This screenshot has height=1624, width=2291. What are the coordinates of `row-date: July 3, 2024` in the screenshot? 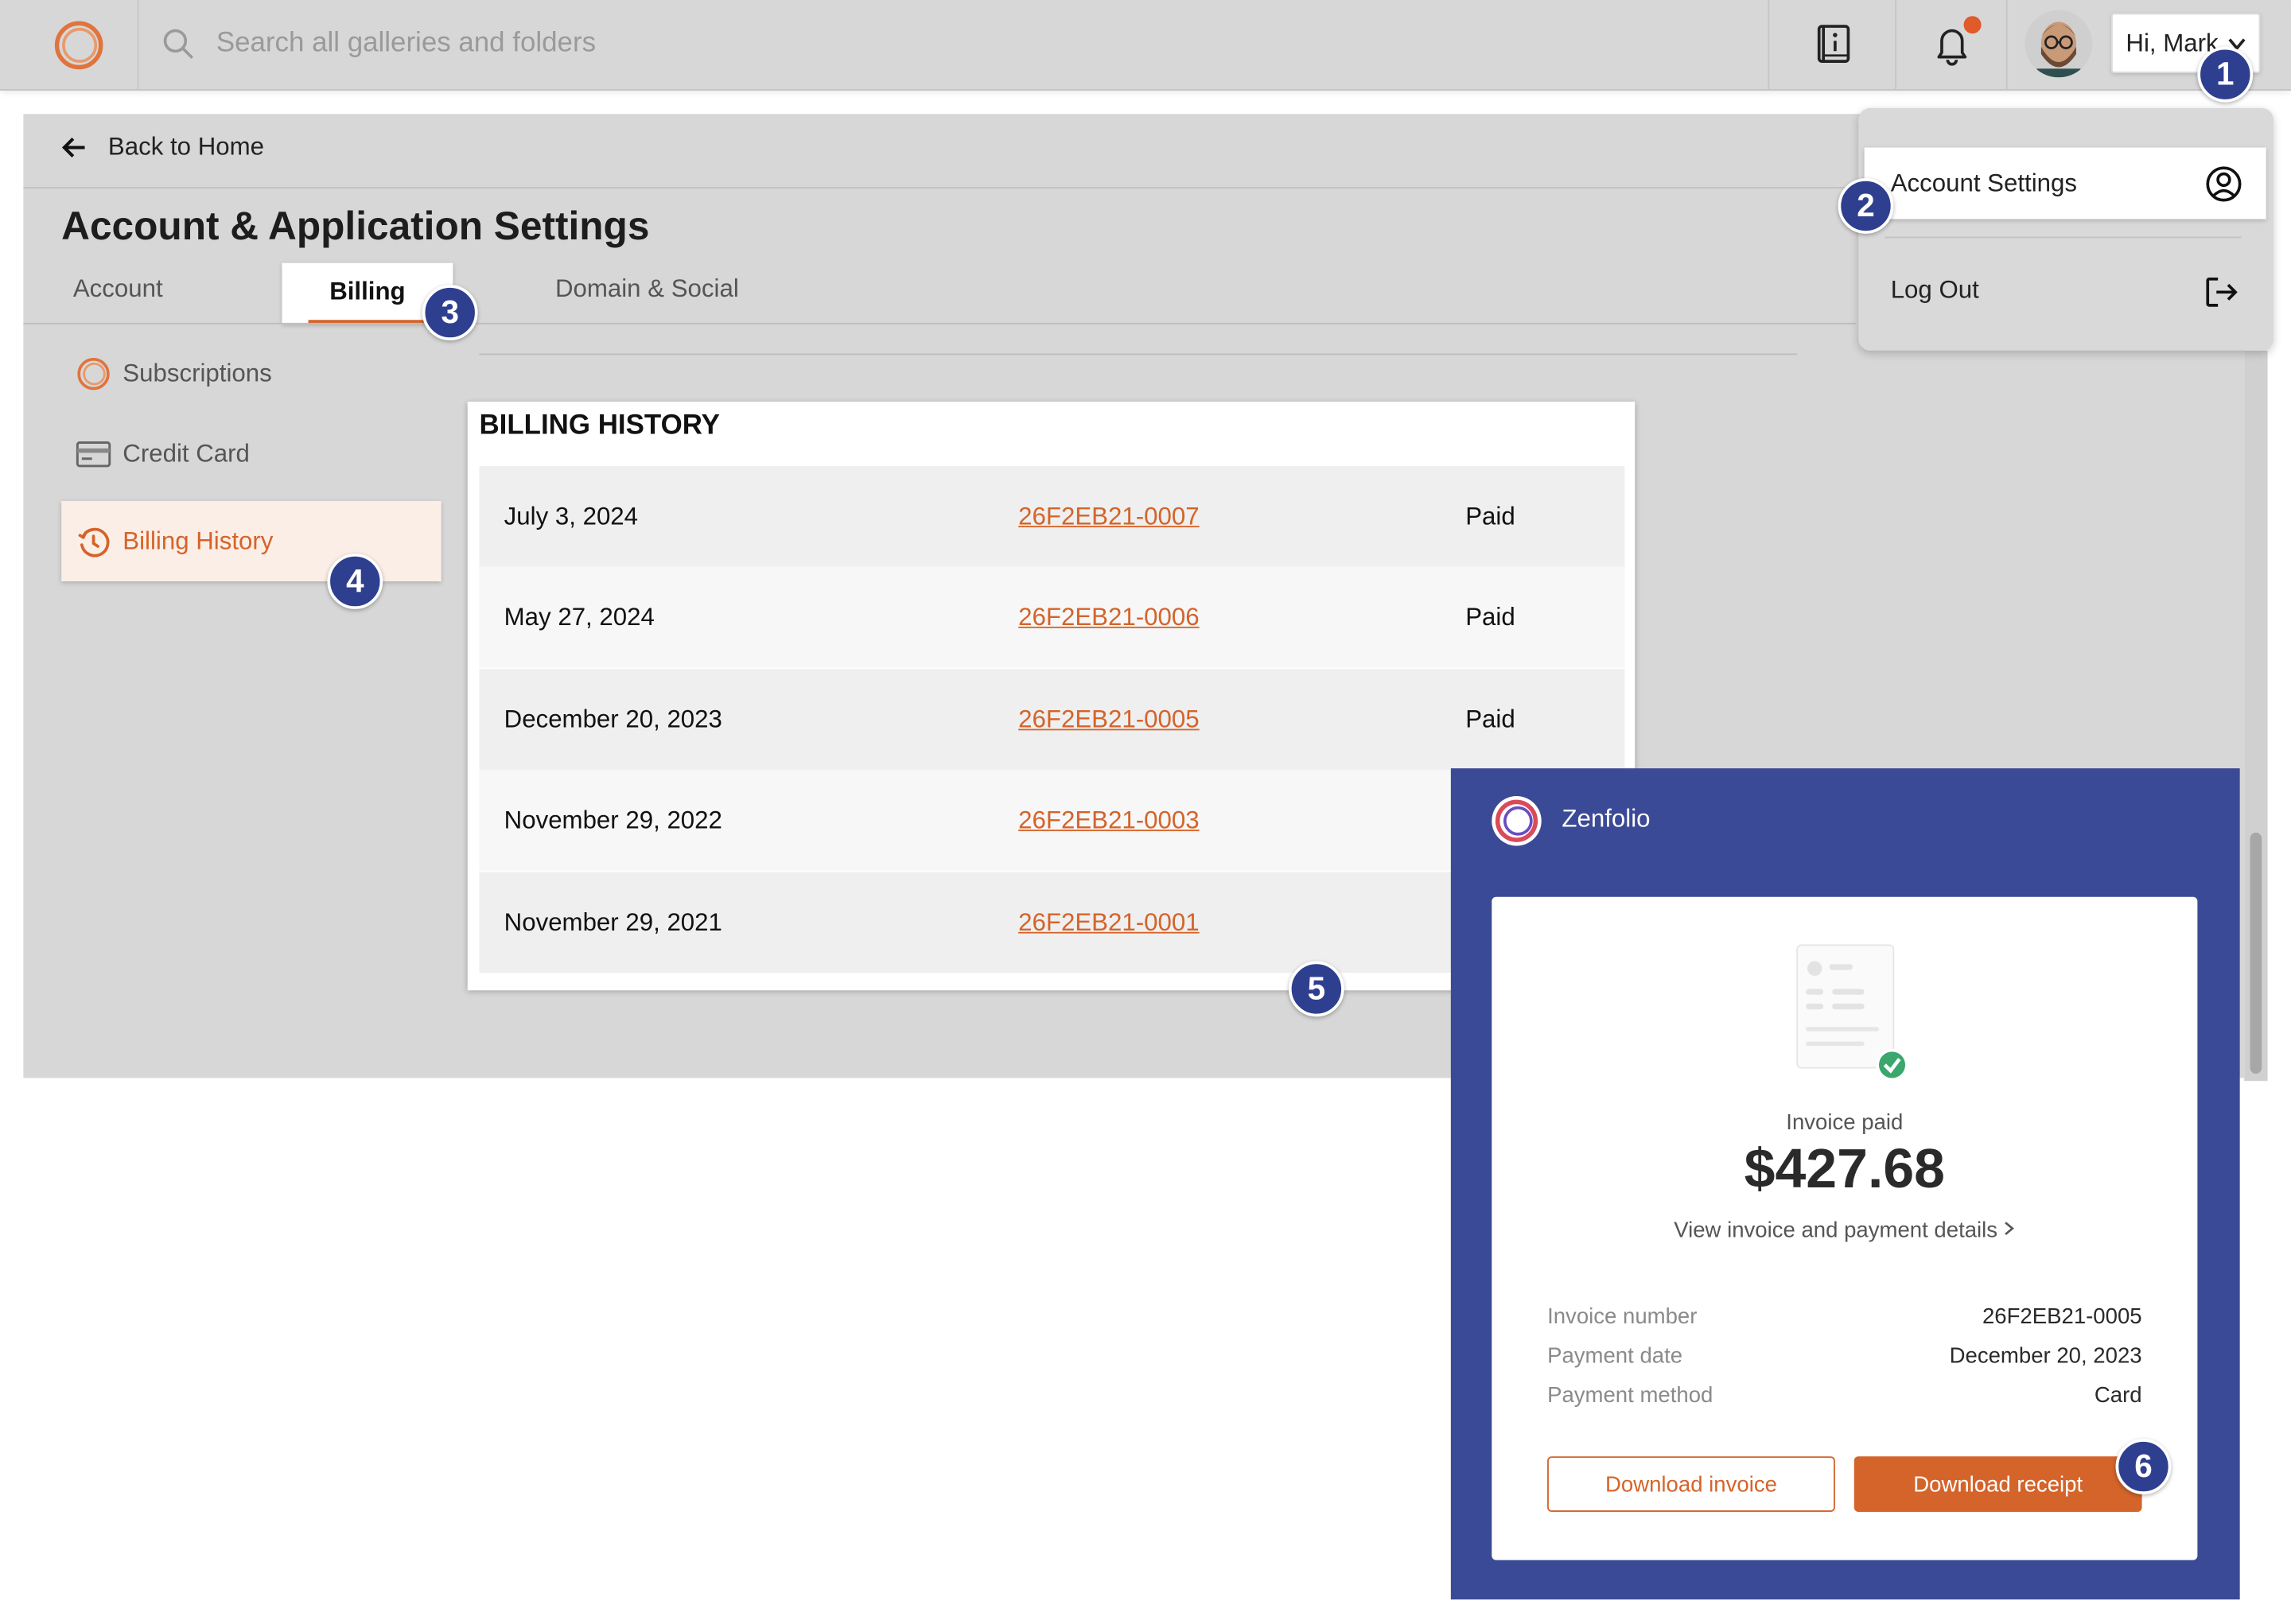 It's located at (571, 516).